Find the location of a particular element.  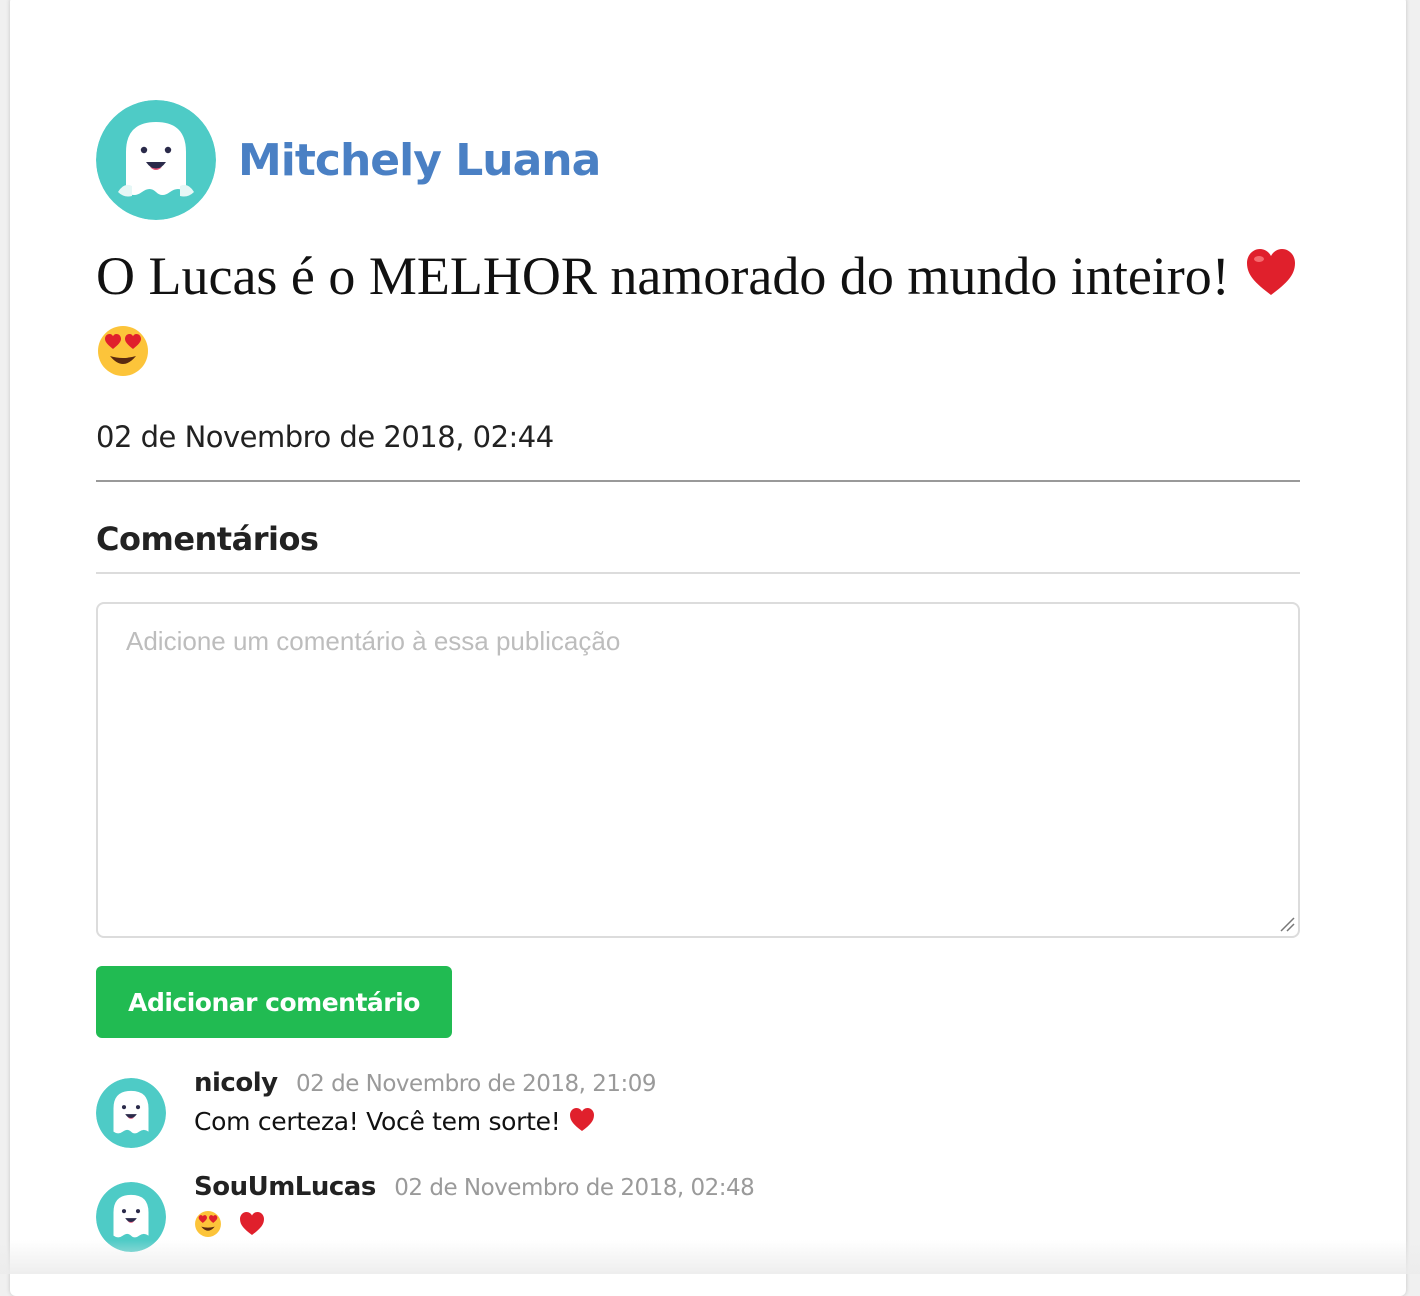

comment-text: Com certeza! Você tem sorte! is located at coordinates (395, 1123).